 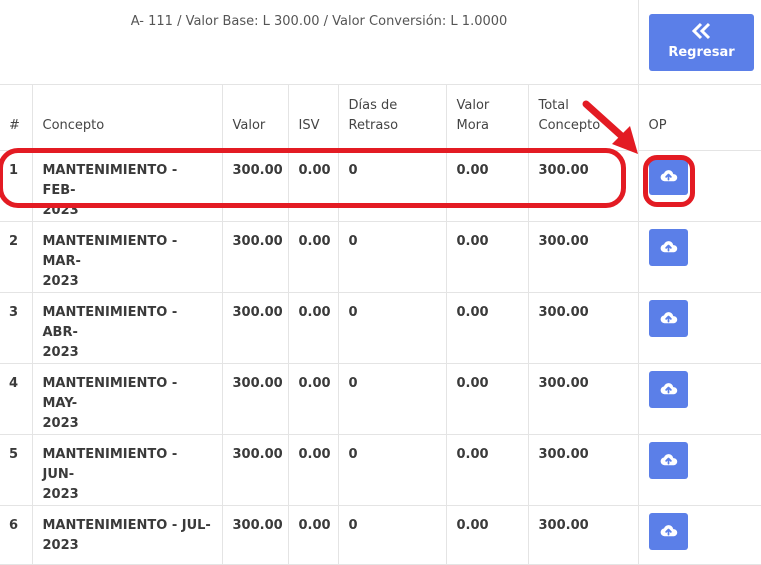 What do you see at coordinates (313, 117) in the screenshot?
I see `col-isv: ISV` at bounding box center [313, 117].